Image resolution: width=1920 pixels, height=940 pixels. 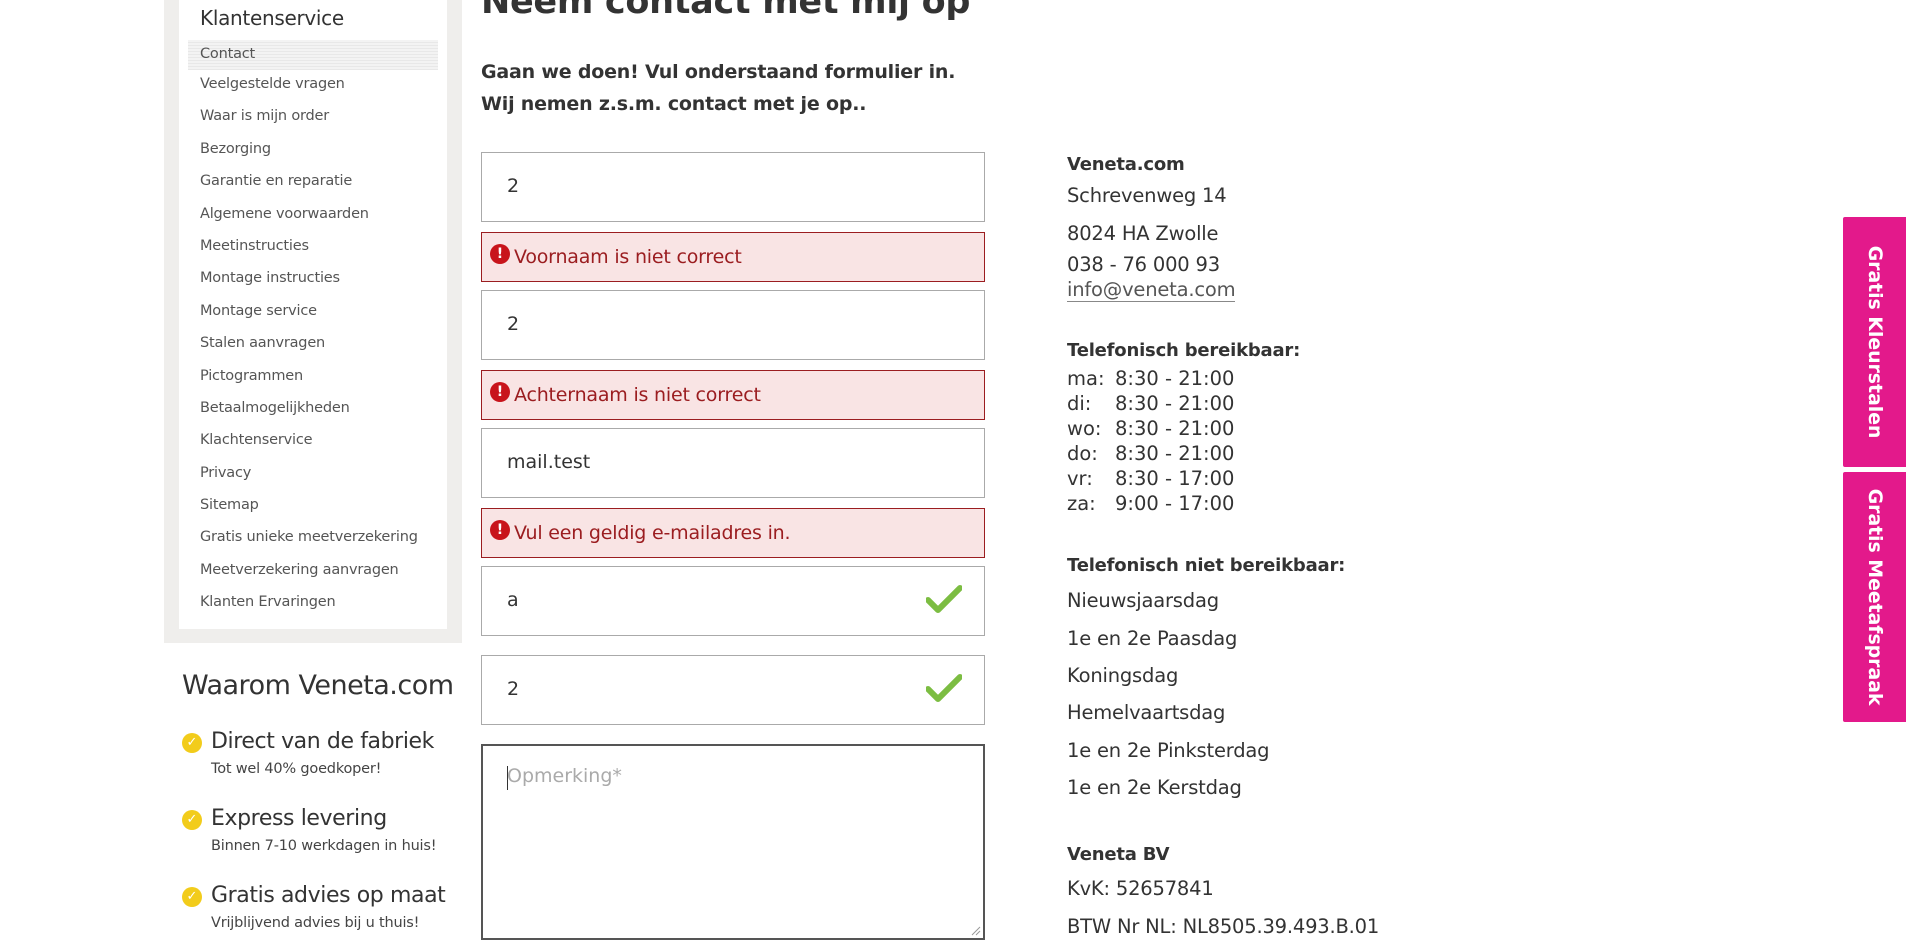 I want to click on holiday-item: Hemelvaartsdag, so click(x=1146, y=712).